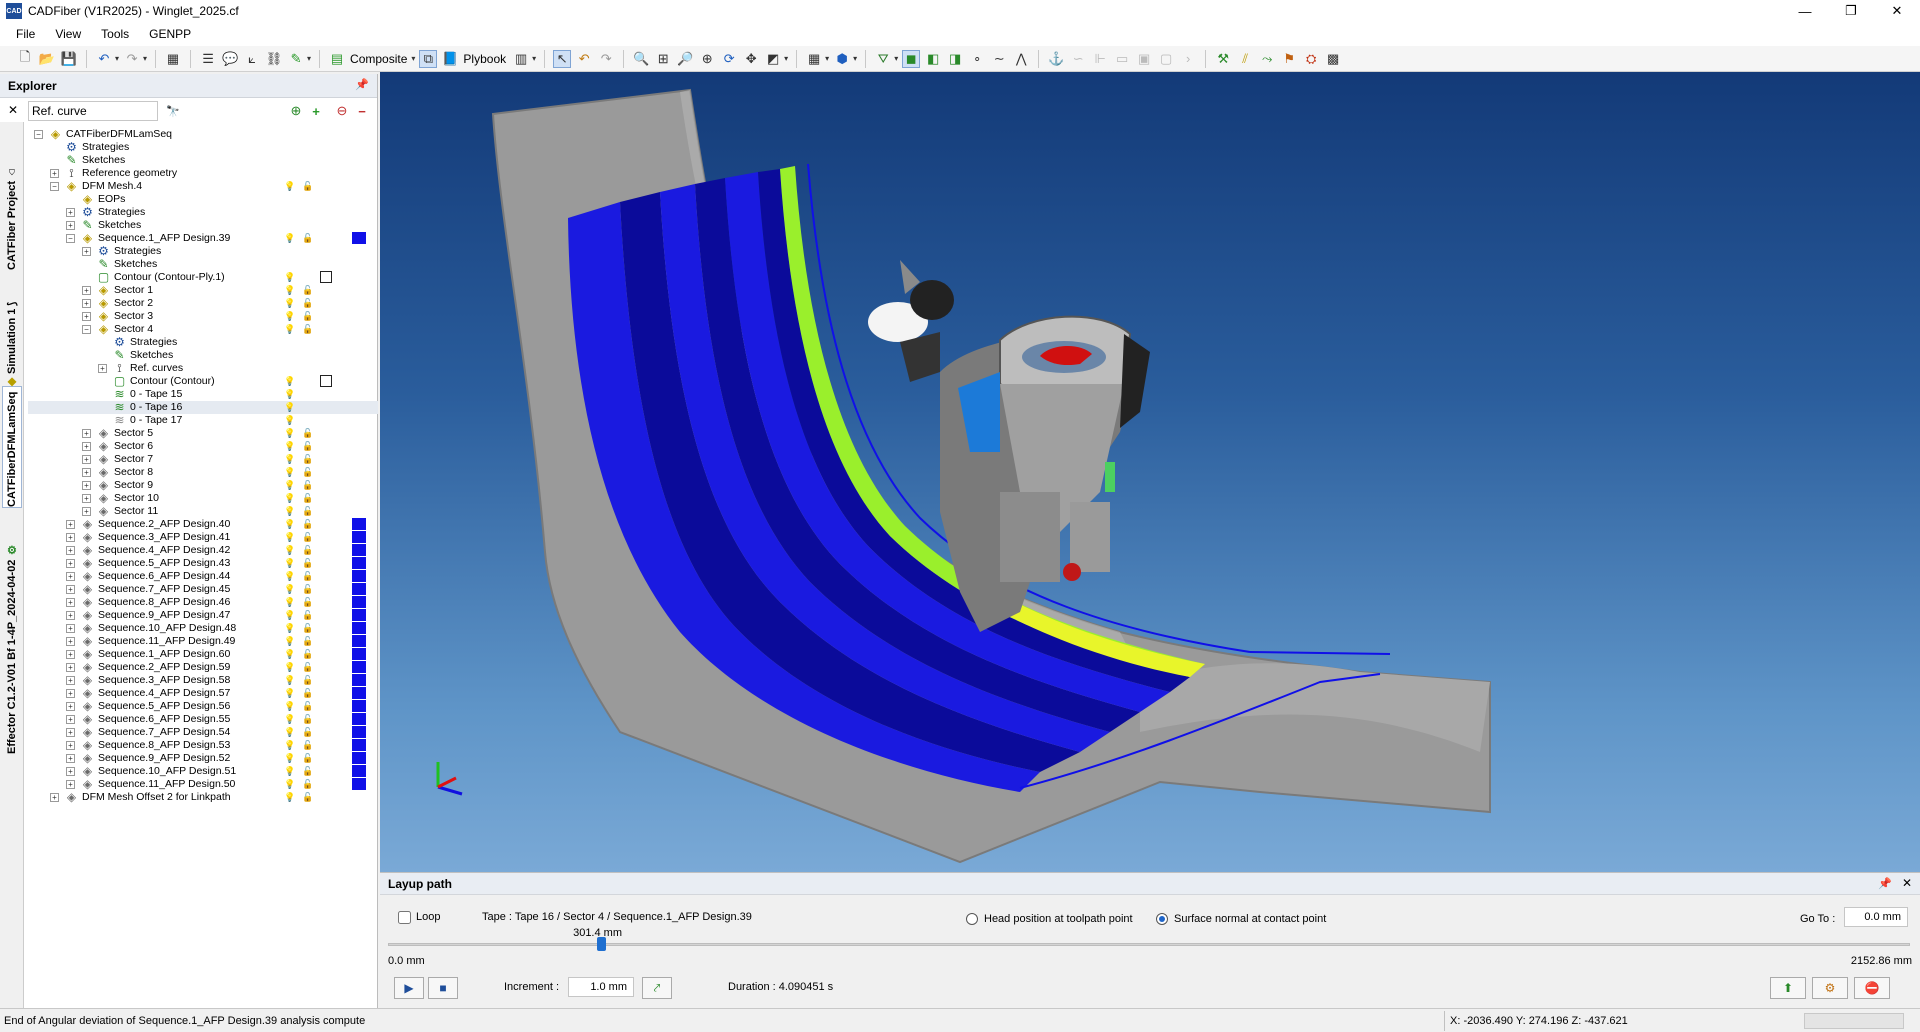 The width and height of the screenshot is (1920, 1032). I want to click on fit-all-icon: ◩, so click(773, 59).